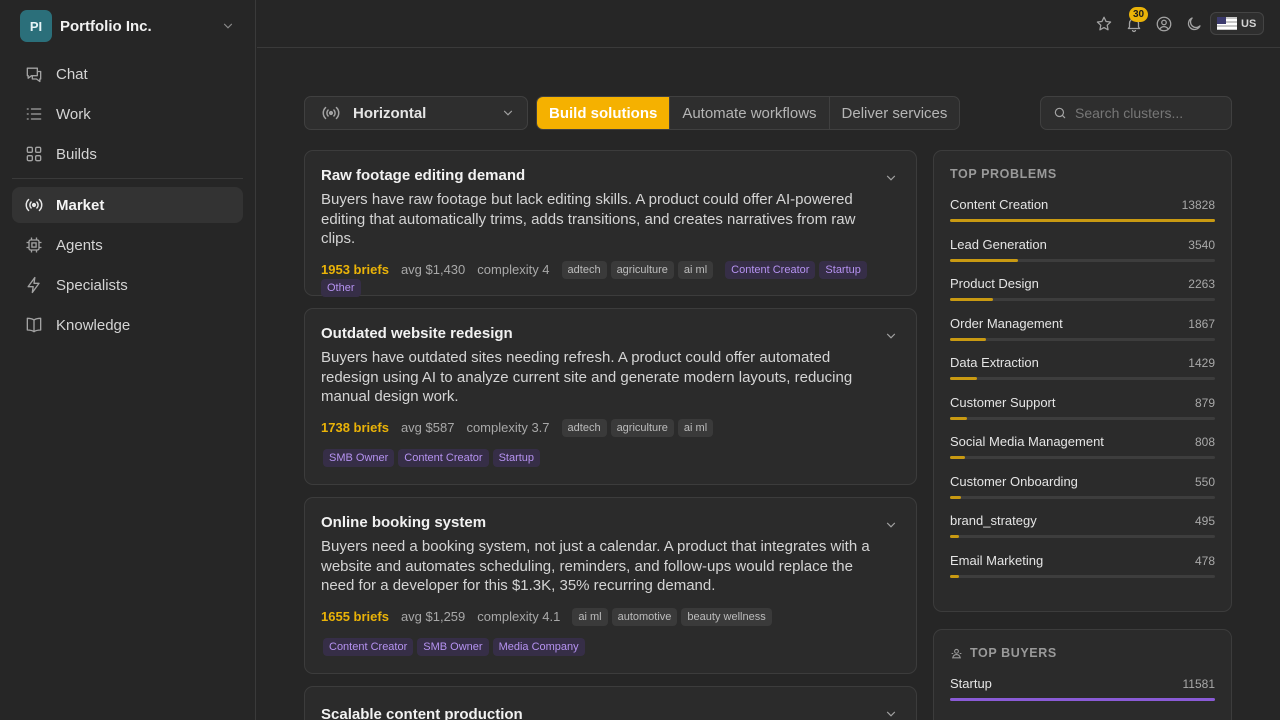 The height and width of the screenshot is (720, 1280). I want to click on topbar: 30 US, so click(768, 24).